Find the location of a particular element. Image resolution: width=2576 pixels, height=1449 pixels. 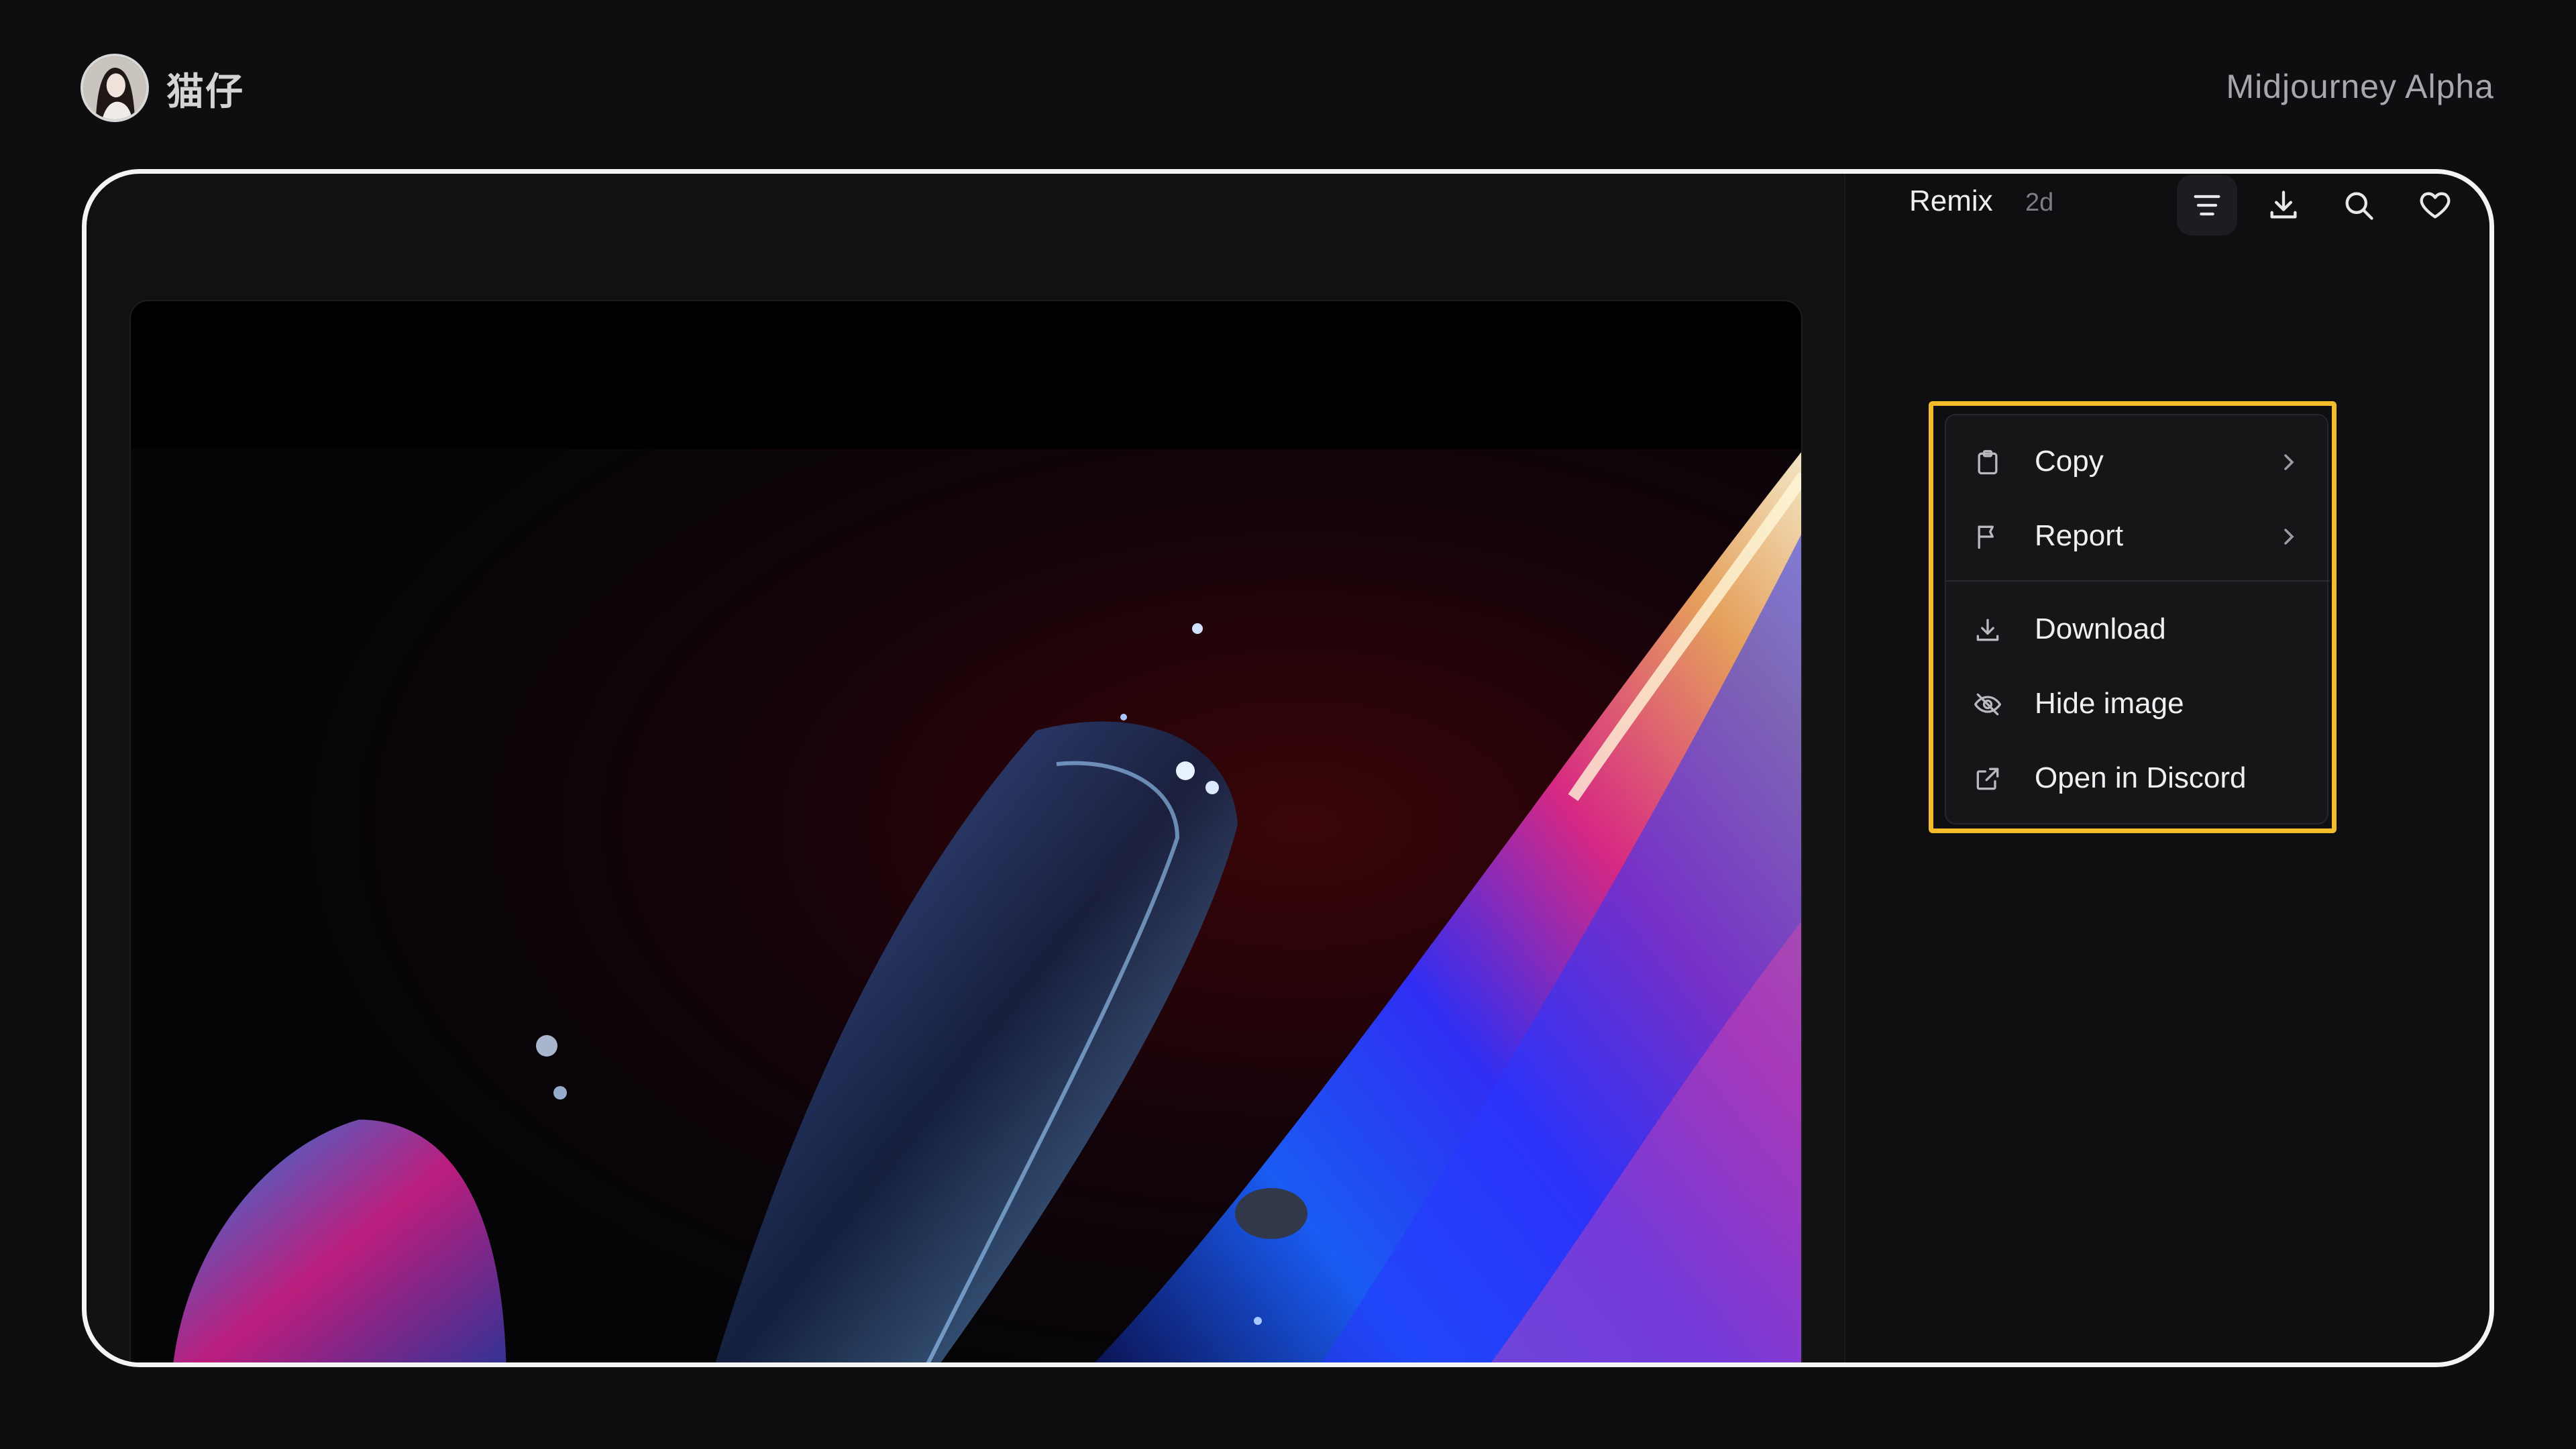

download-button is located at coordinates (2283, 205).